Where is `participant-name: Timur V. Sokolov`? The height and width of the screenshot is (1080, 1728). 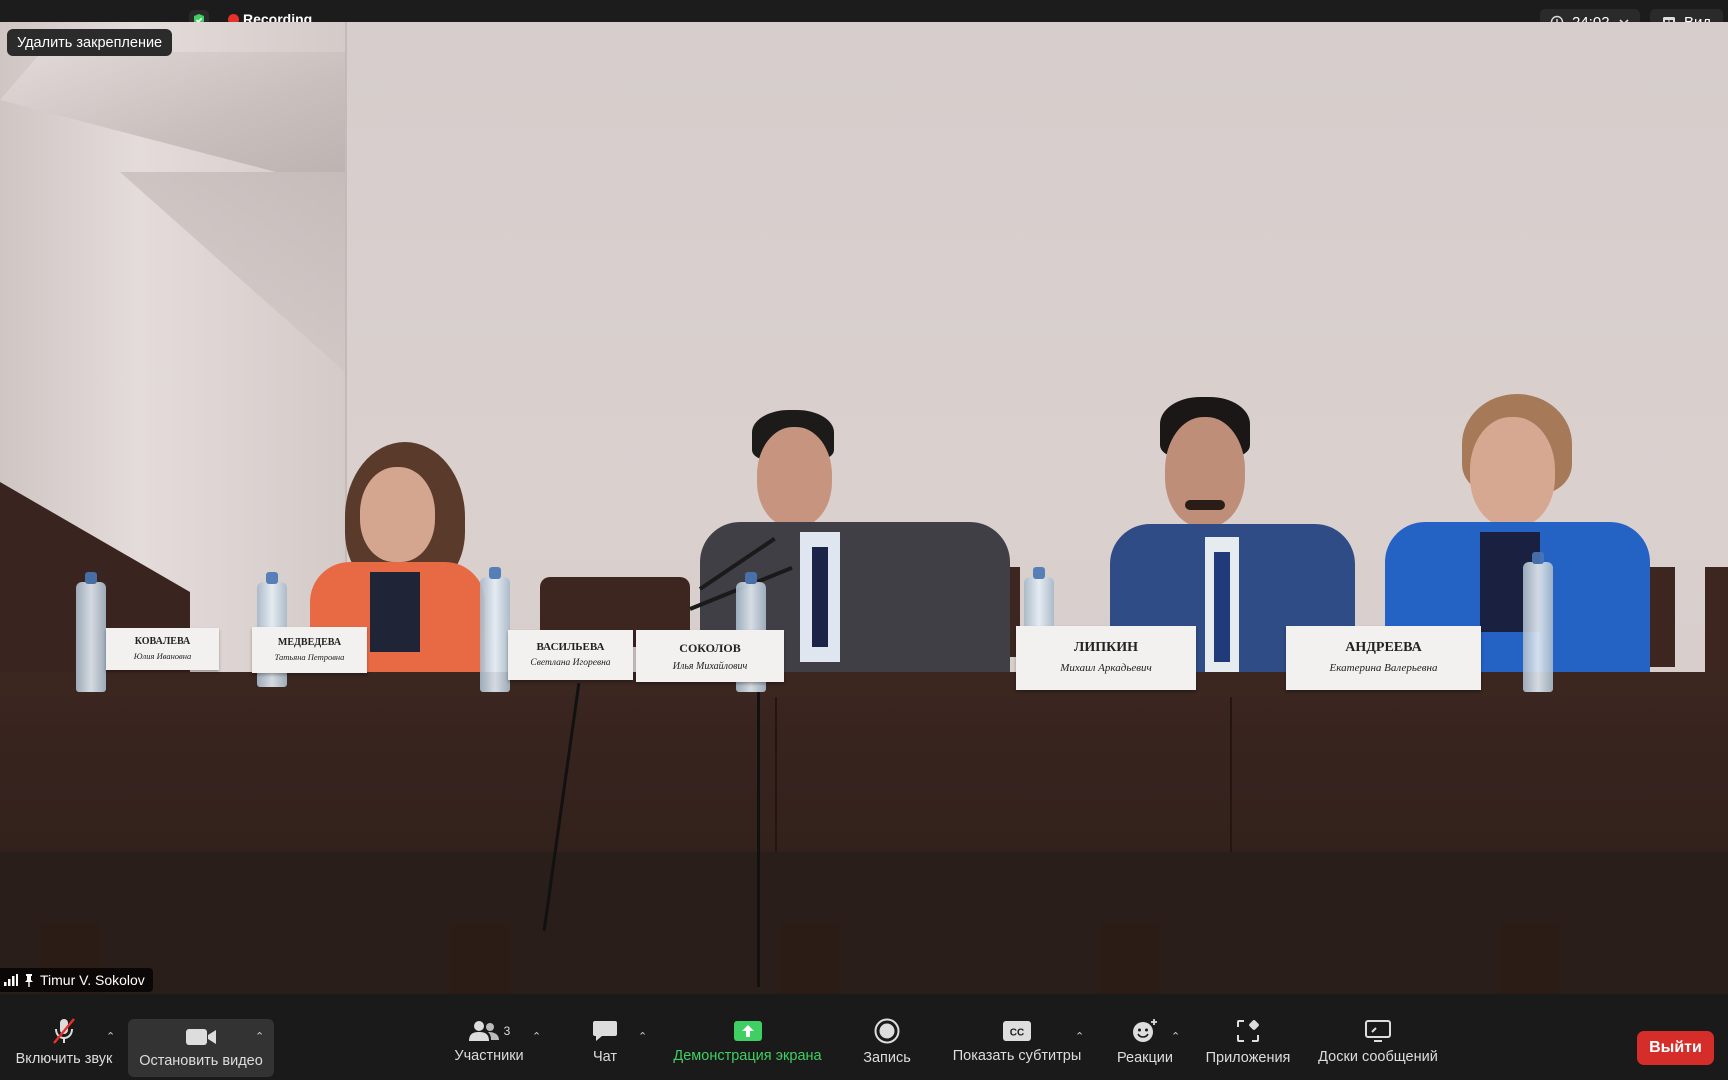 participant-name: Timur V. Sokolov is located at coordinates (92, 980).